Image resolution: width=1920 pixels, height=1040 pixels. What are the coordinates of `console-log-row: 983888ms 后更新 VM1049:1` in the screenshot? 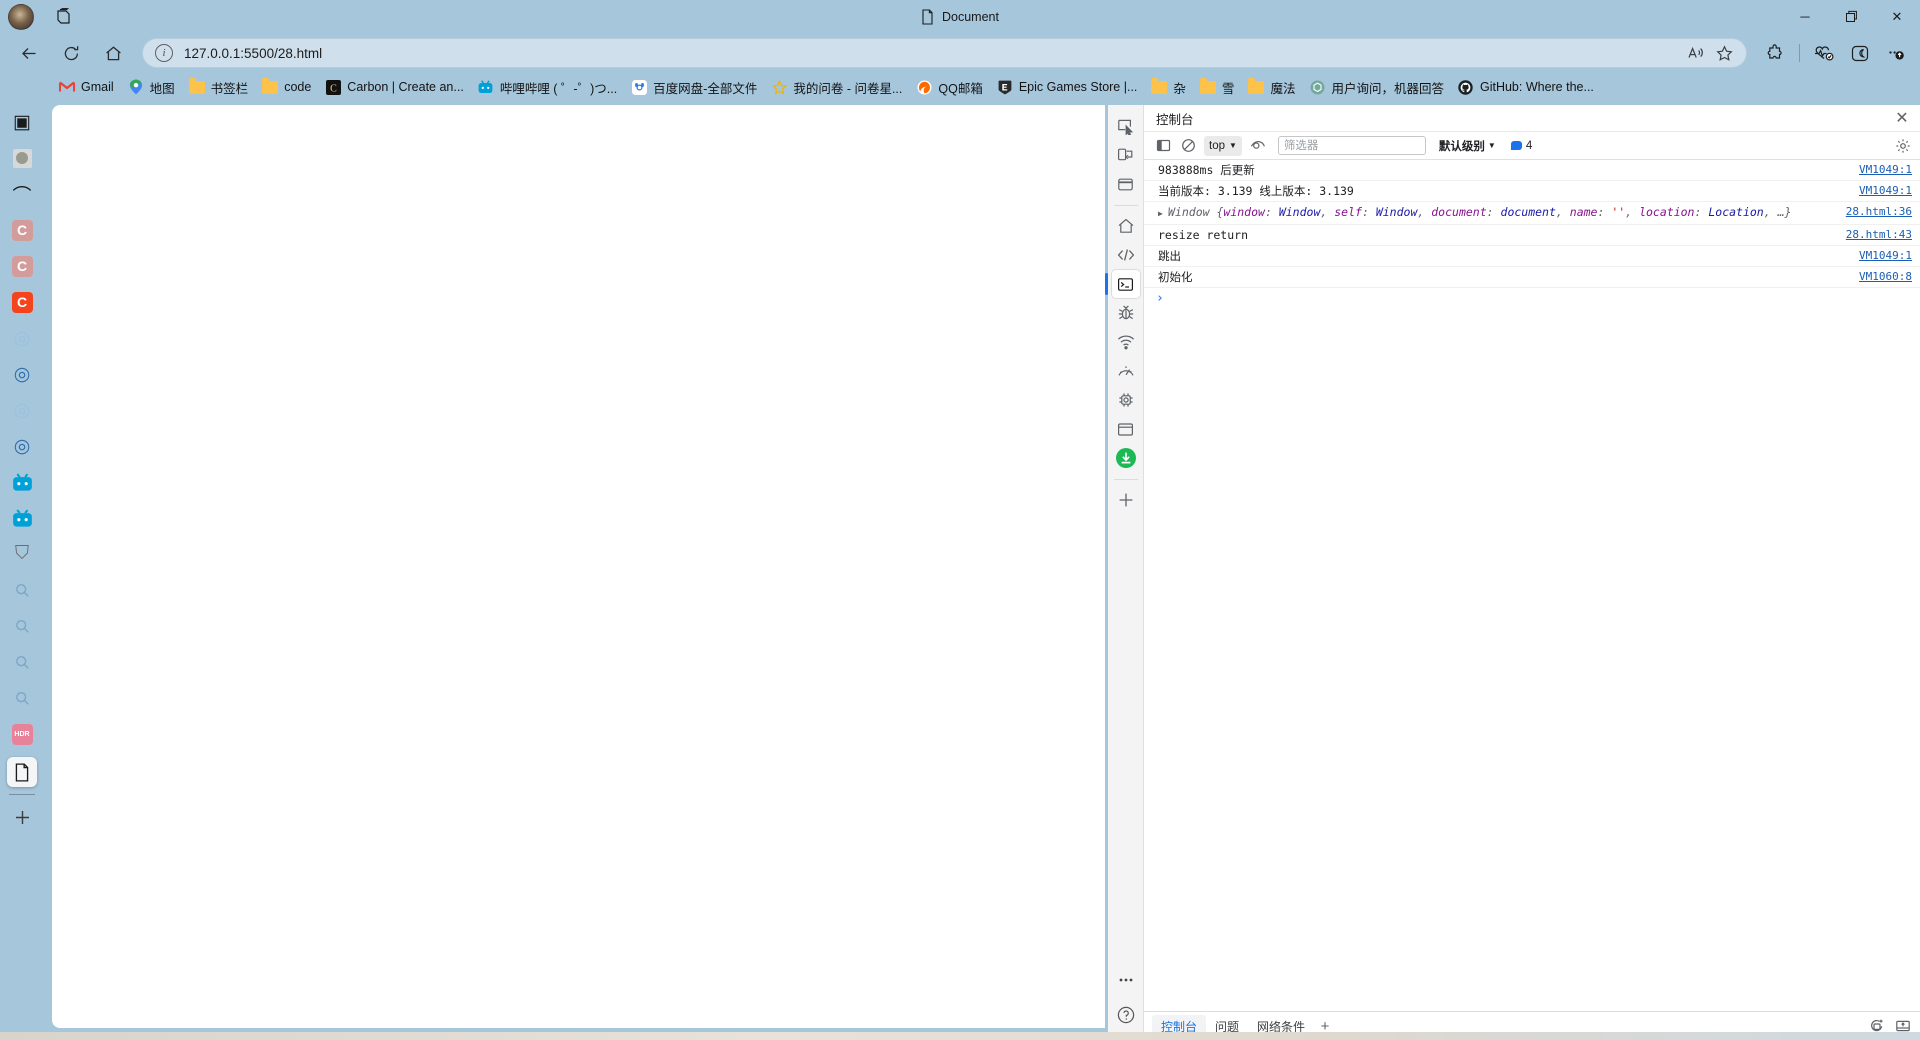 It's located at (1532, 170).